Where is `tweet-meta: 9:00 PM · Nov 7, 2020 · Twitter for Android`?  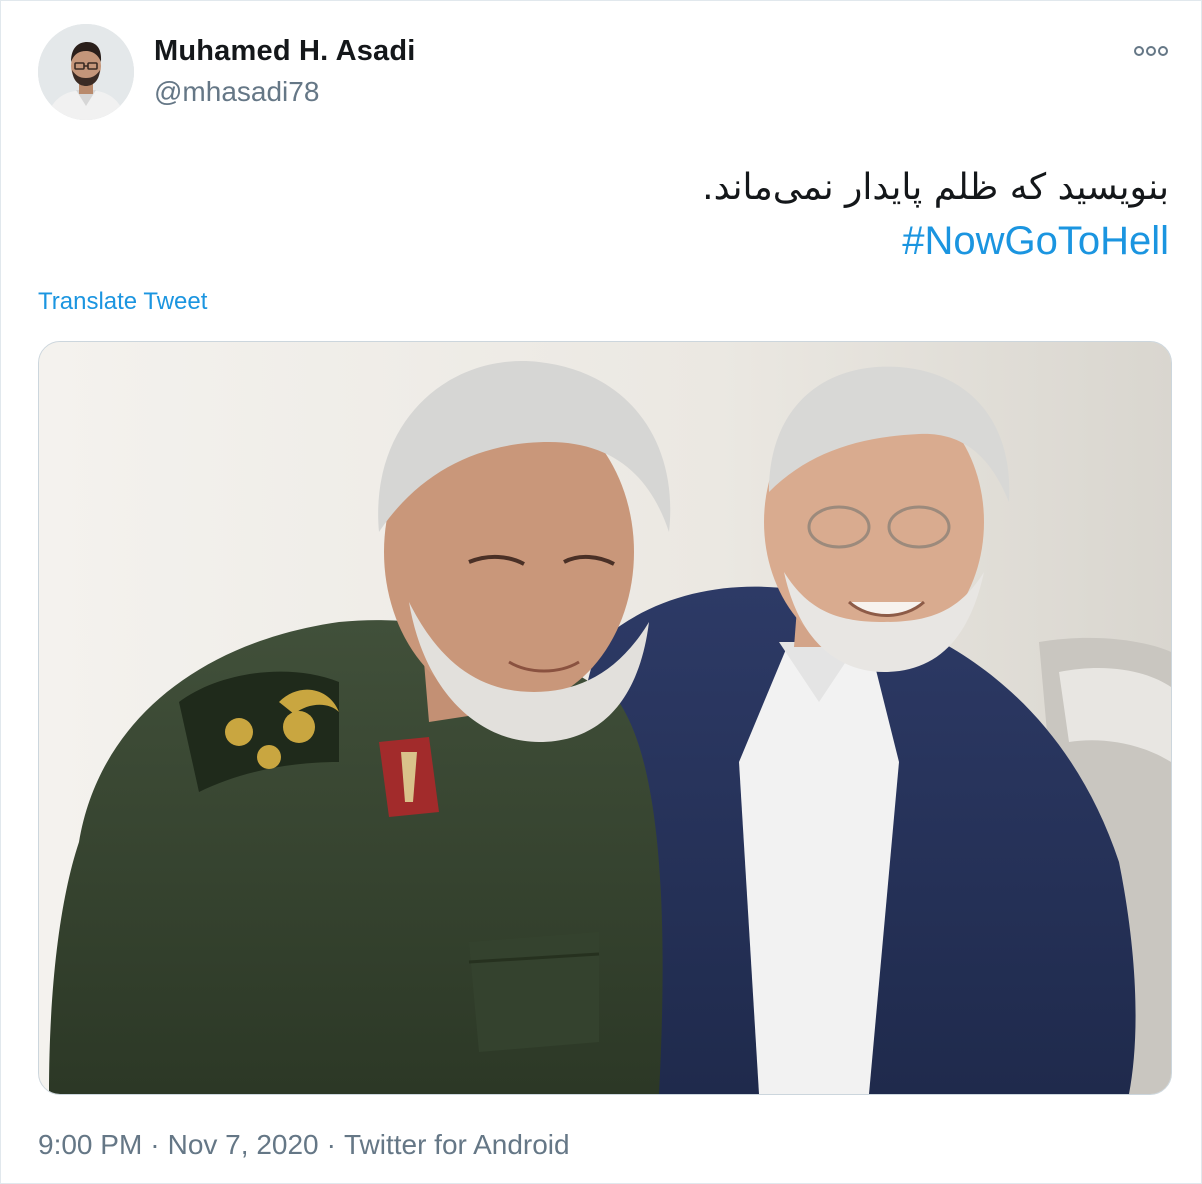 tweet-meta: 9:00 PM · Nov 7, 2020 · Twitter for Android is located at coordinates (304, 1145).